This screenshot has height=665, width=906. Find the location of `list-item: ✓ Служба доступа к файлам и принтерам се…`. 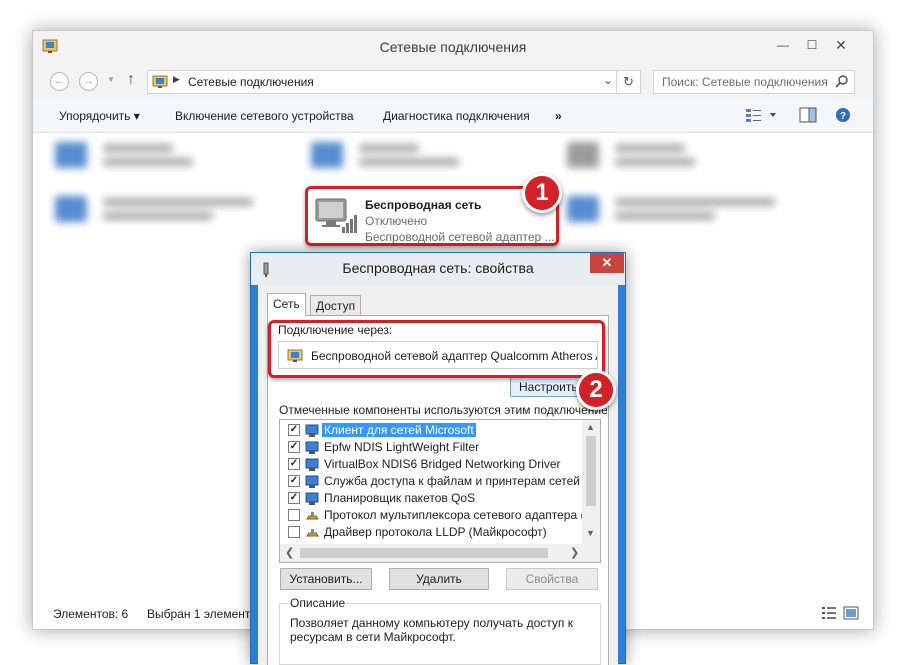

list-item: ✓ Служба доступа к файлам и принтерам се… is located at coordinates (431, 481).